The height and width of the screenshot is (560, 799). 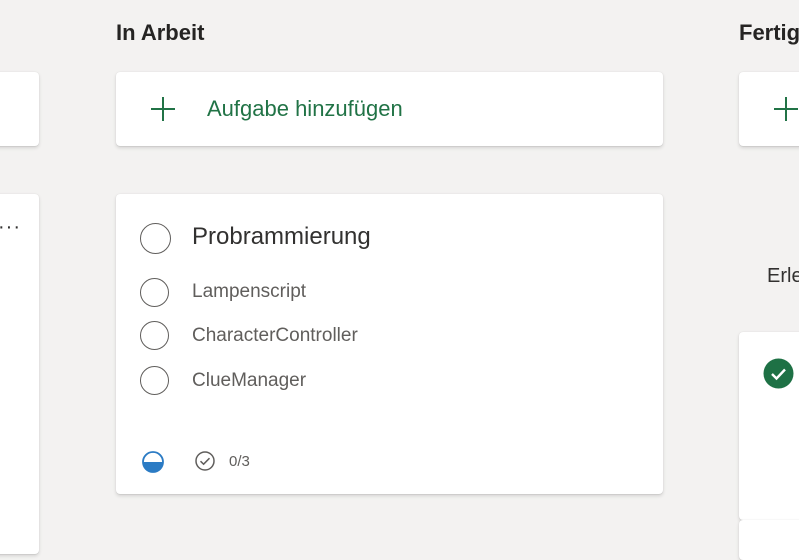 I want to click on column-title-done: Fertig, so click(x=769, y=32).